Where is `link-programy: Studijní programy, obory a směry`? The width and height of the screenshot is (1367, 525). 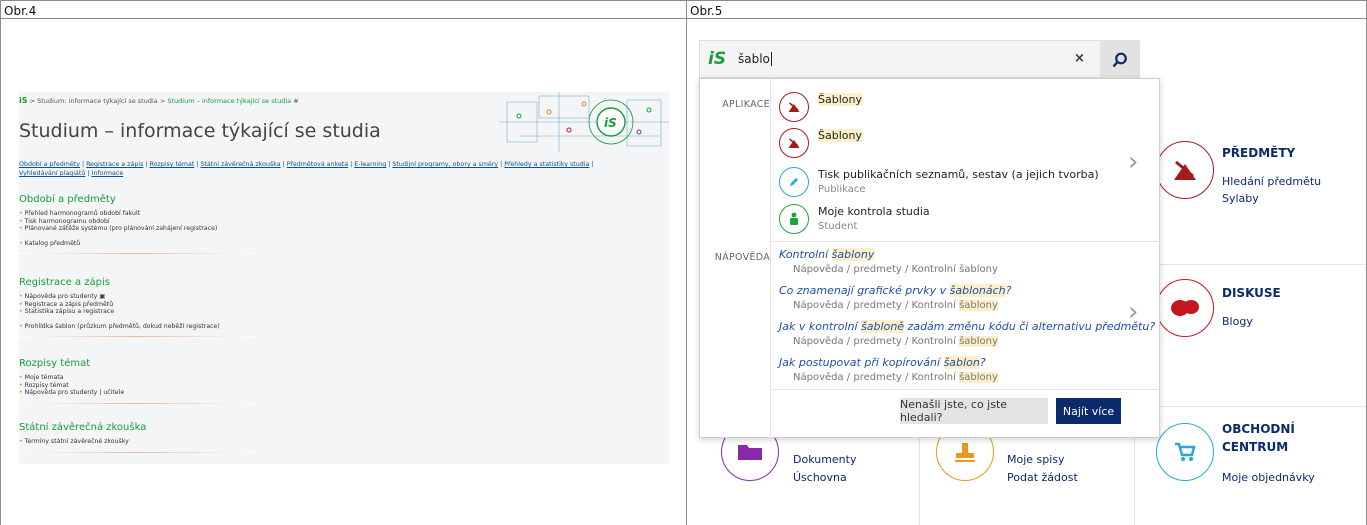 link-programy: Studijní programy, obory a směry is located at coordinates (445, 164).